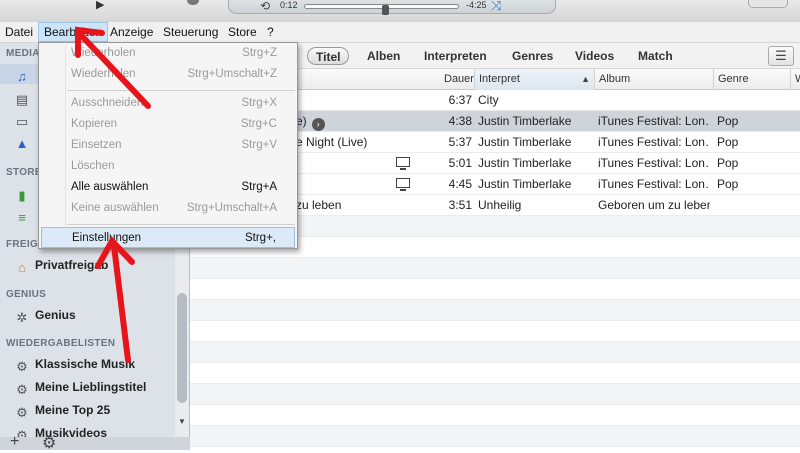 This screenshot has width=800, height=453. Describe the element at coordinates (181, 90) in the screenshot. I see `menu-separator` at that location.